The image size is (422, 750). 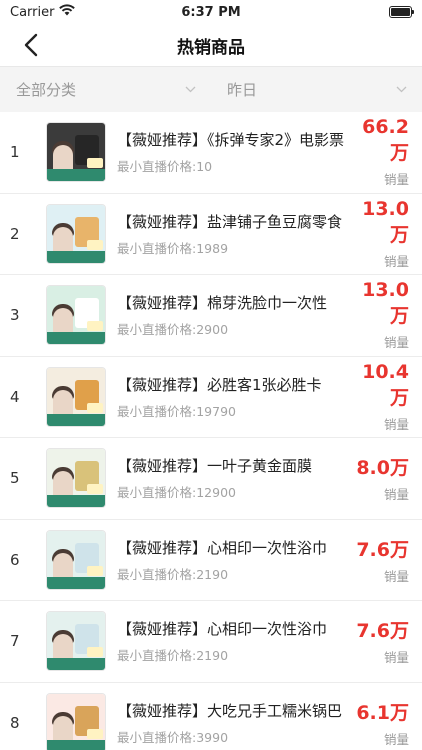 What do you see at coordinates (15, 396) in the screenshot?
I see `rank-number: 4` at bounding box center [15, 396].